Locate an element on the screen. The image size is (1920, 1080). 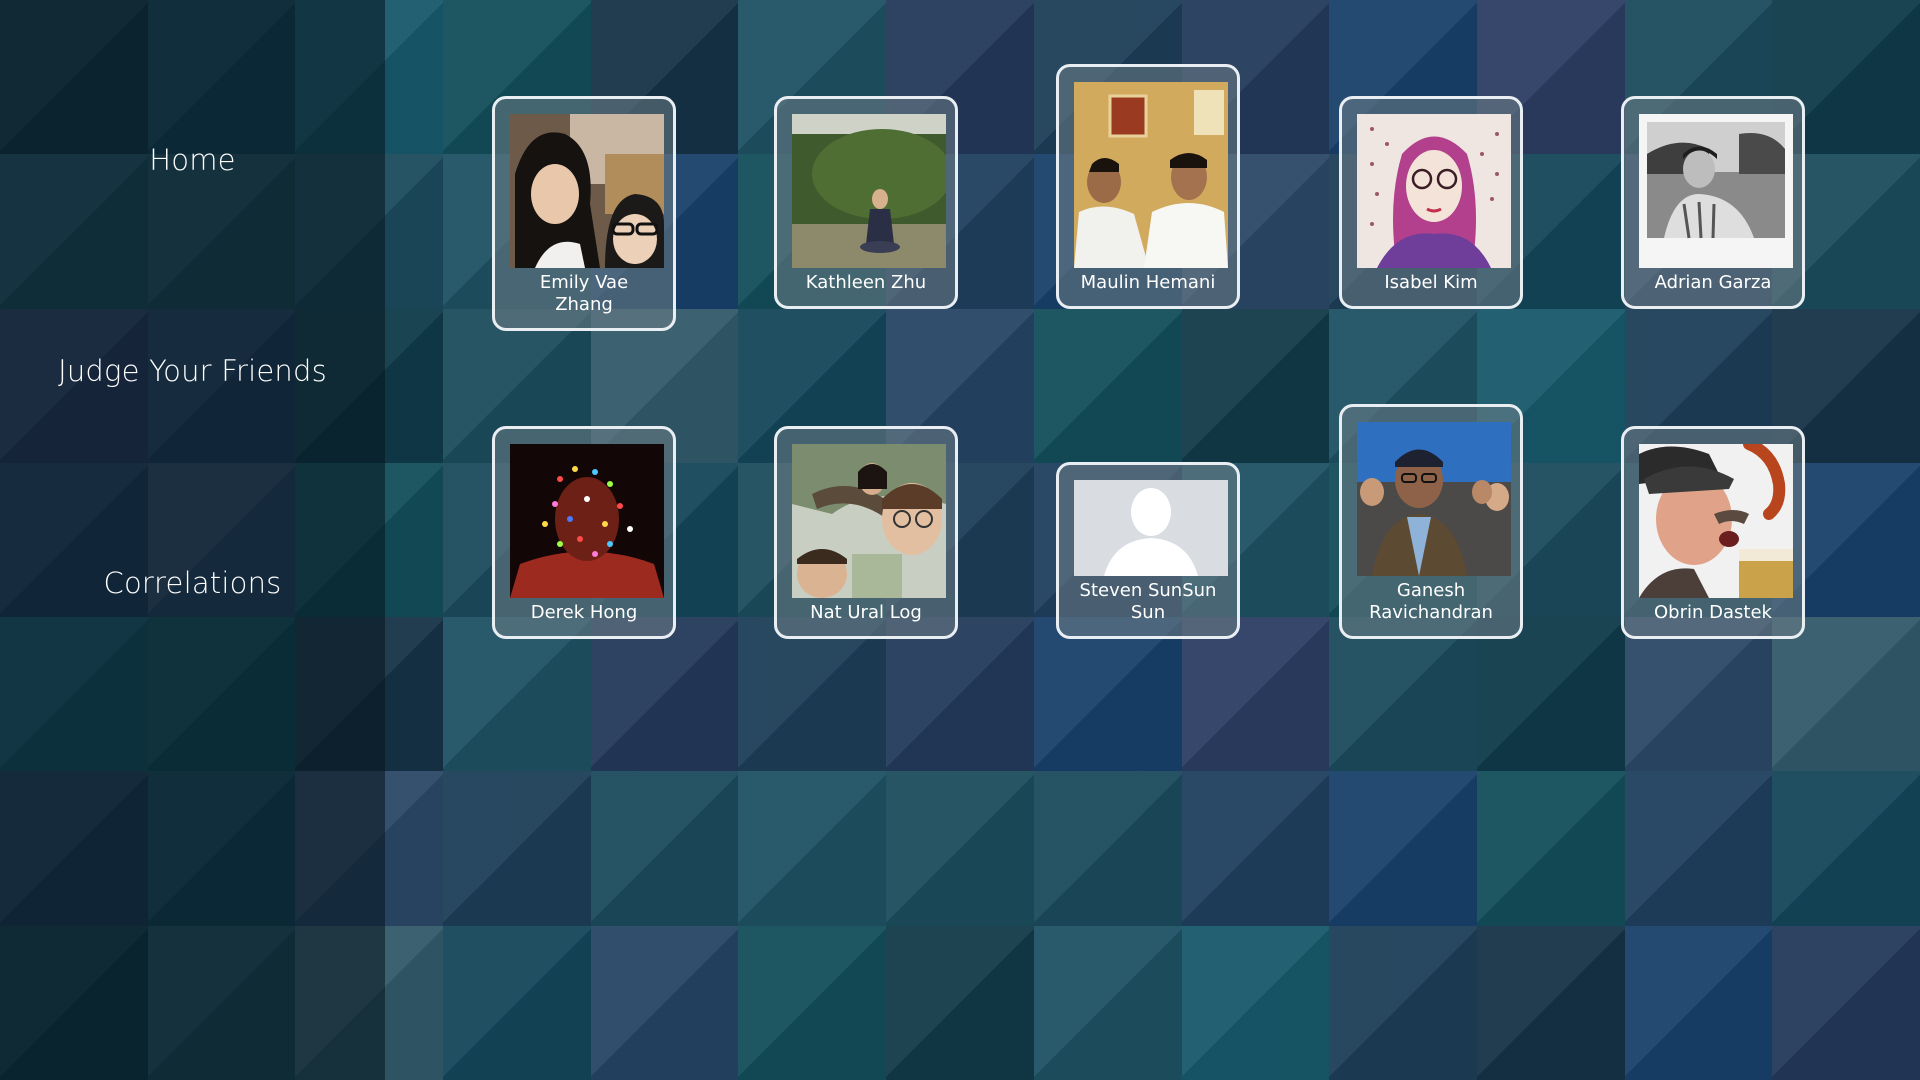
friend-card: Derek Hong is located at coordinates (584, 532).